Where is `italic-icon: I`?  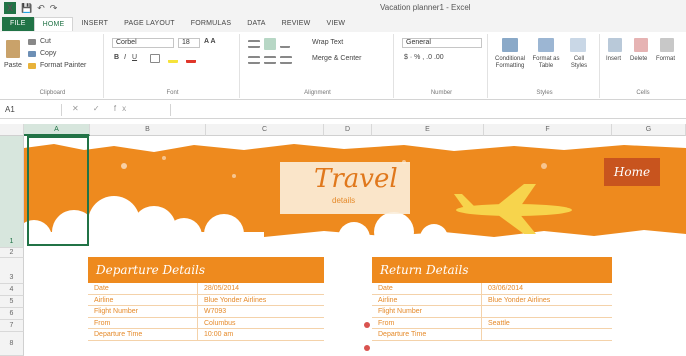
italic-icon: I is located at coordinates (125, 57).